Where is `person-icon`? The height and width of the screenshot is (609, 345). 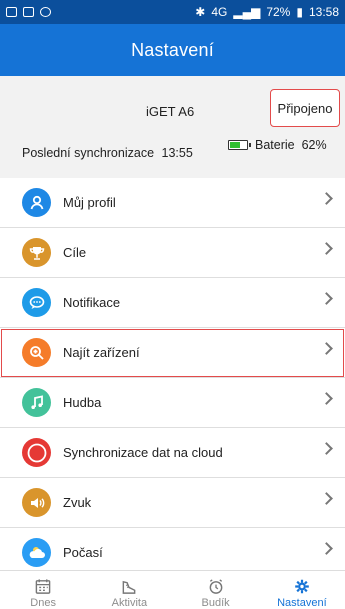
person-icon is located at coordinates (36, 202).